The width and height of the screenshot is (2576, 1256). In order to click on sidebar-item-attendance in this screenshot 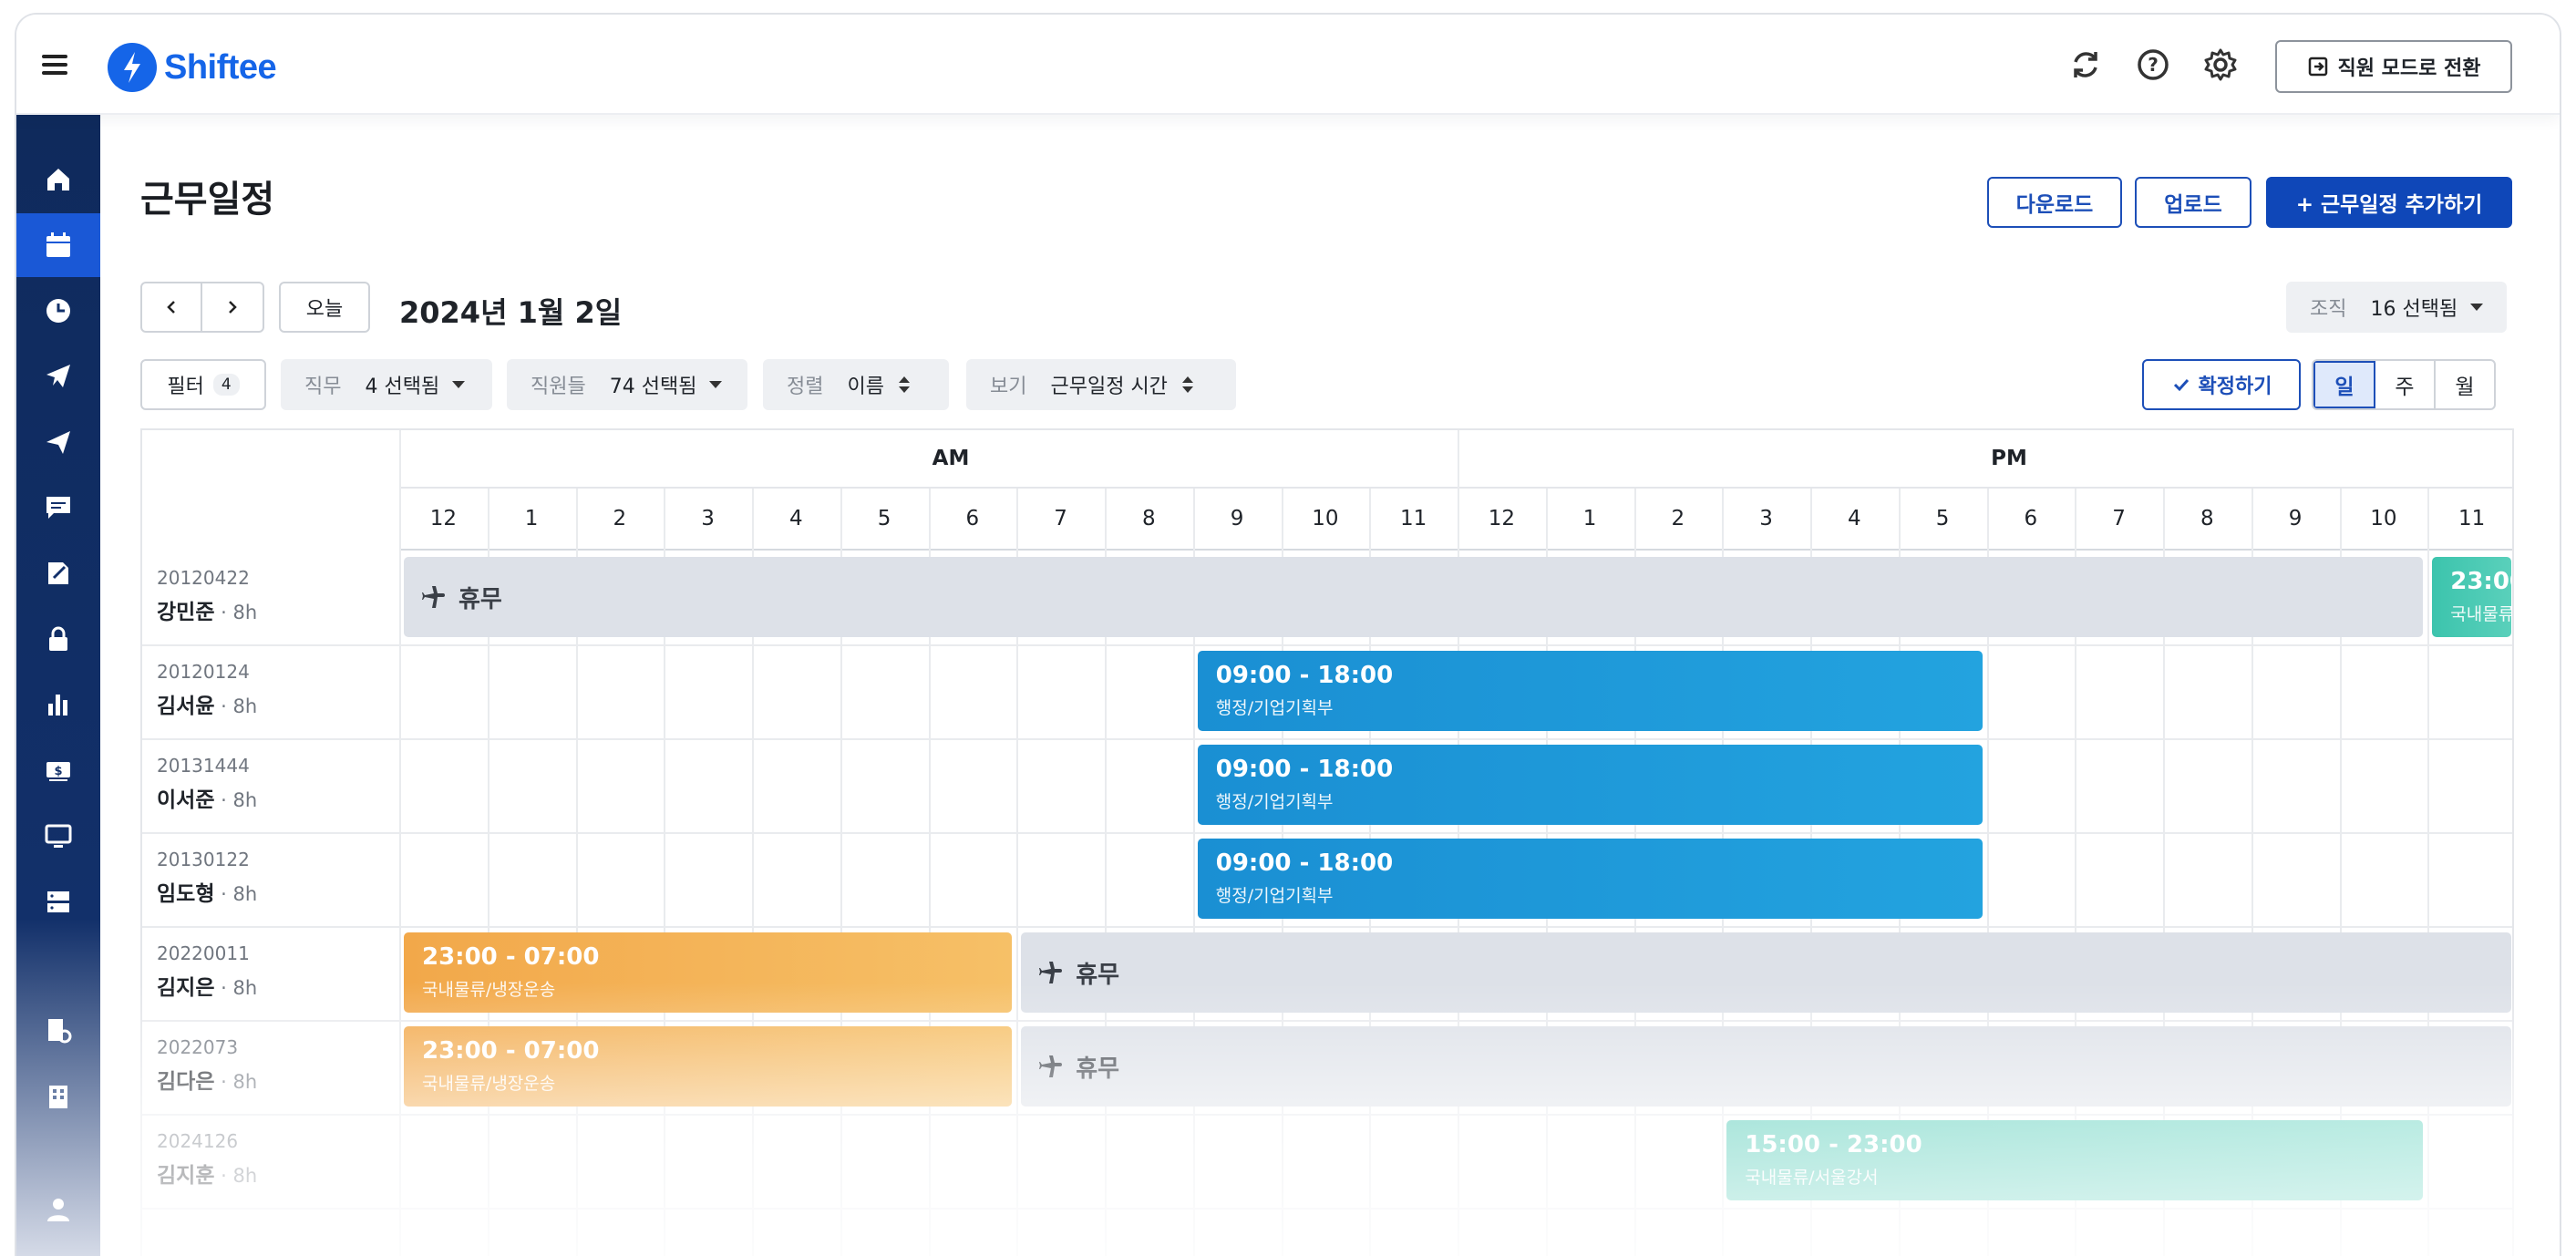, I will do `click(58, 311)`.